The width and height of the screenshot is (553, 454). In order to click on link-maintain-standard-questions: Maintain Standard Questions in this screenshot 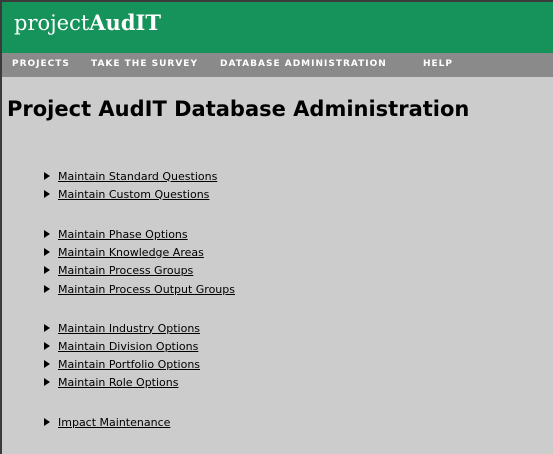, I will do `click(130, 176)`.